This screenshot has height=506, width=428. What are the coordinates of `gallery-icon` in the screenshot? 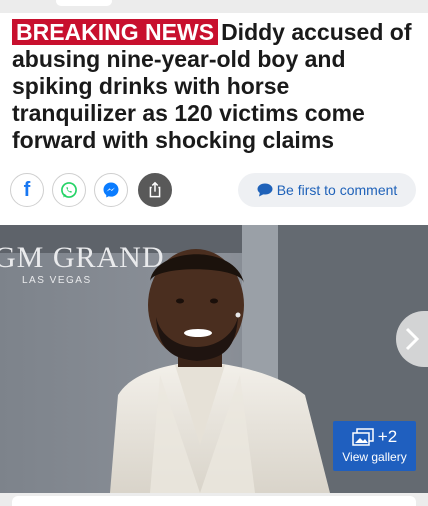 It's located at (363, 437).